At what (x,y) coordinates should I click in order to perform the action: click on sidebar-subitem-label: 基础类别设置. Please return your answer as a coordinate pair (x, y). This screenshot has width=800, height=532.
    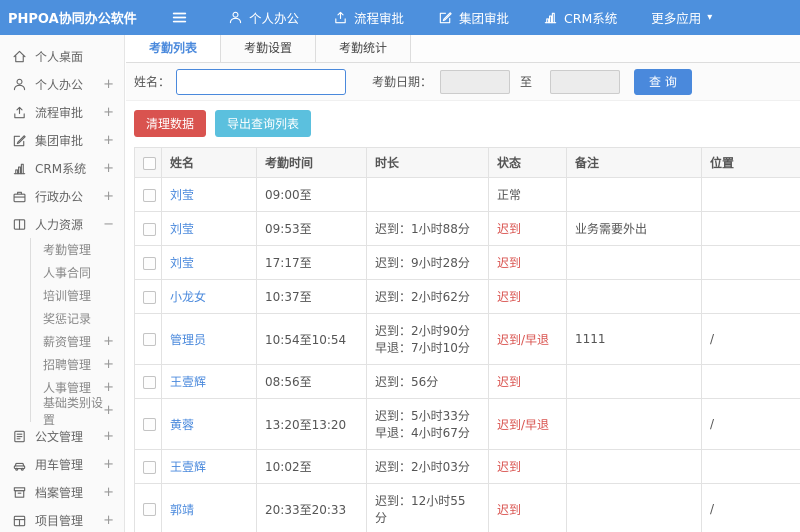
    Looking at the image, I should click on (73, 411).